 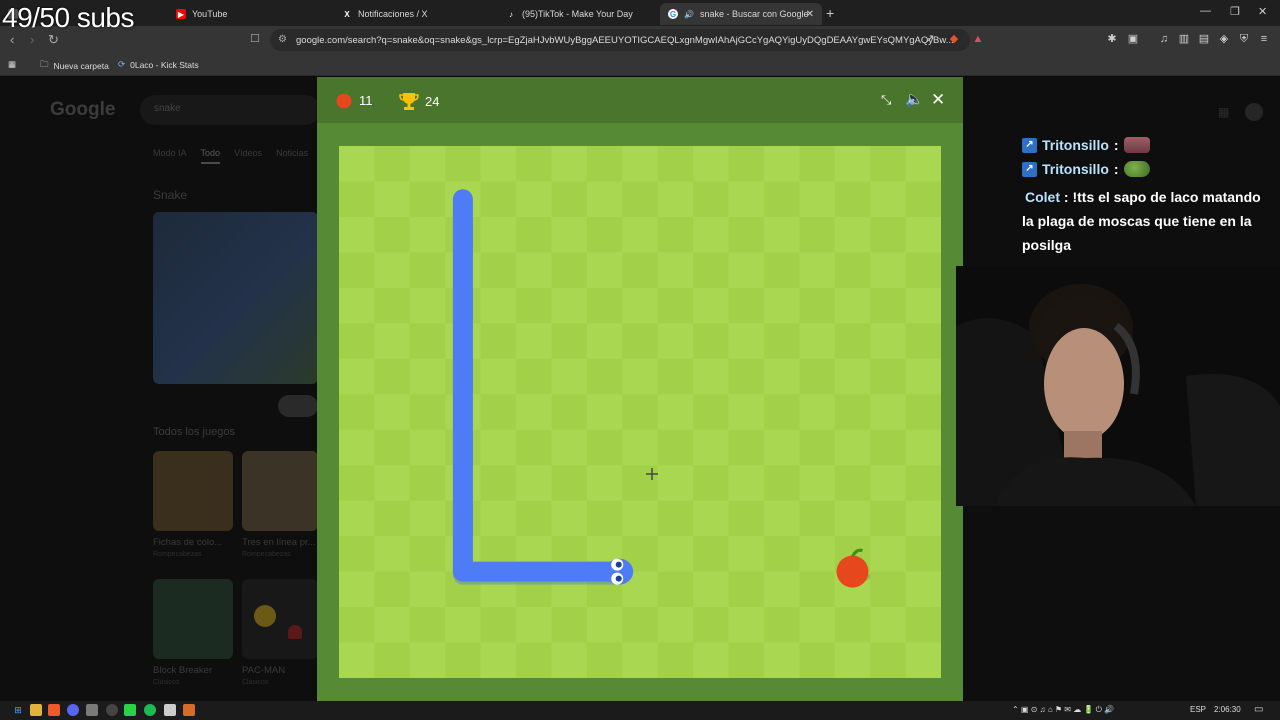 What do you see at coordinates (1184, 39) in the screenshot?
I see `sidebar-icon: ▥` at bounding box center [1184, 39].